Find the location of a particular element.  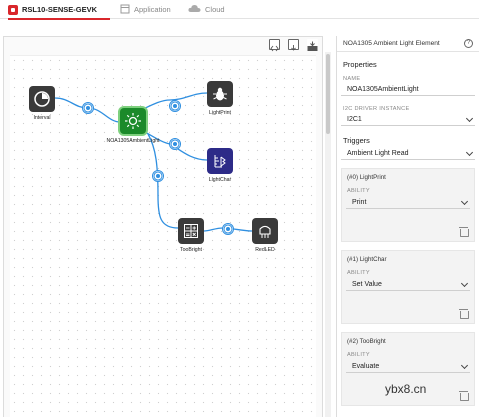

clock-icon is located at coordinates (42, 99).